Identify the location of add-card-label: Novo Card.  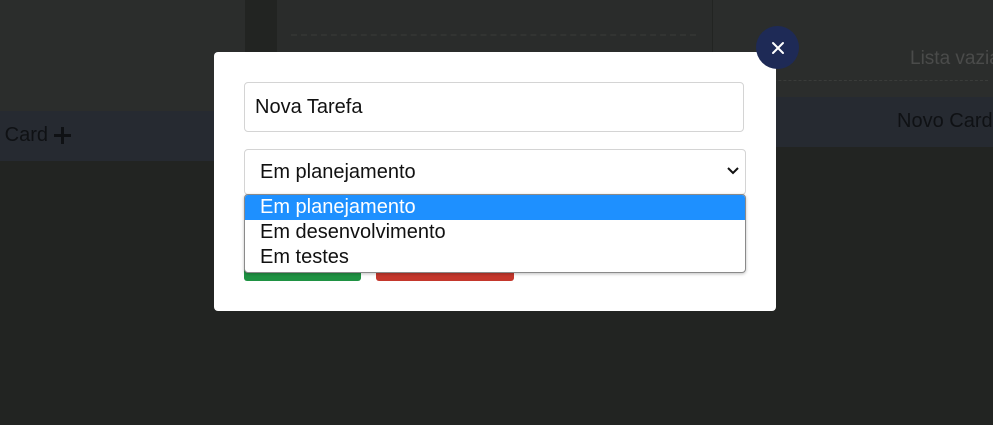
(945, 121).